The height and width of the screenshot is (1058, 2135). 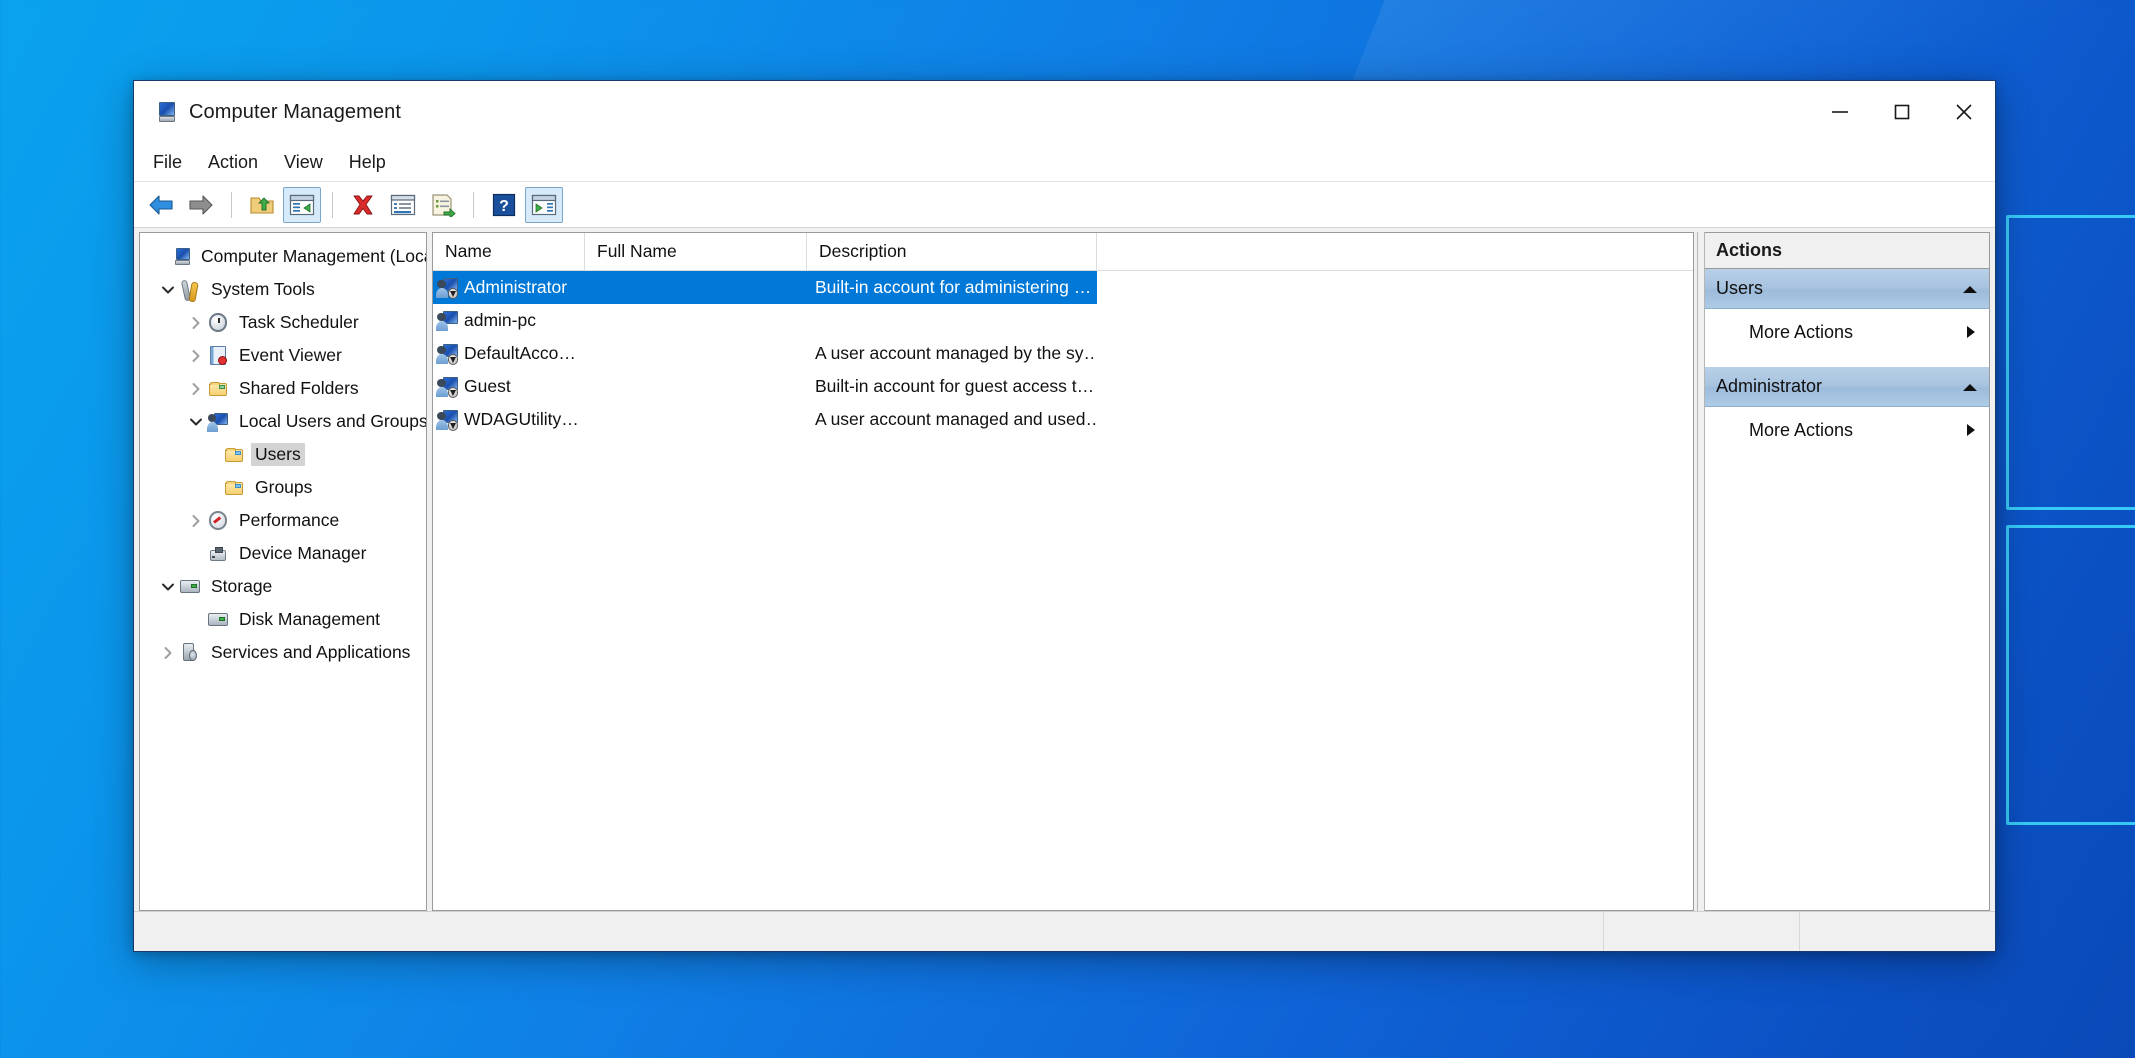 I want to click on tree-item-users: Users, so click(x=283, y=454).